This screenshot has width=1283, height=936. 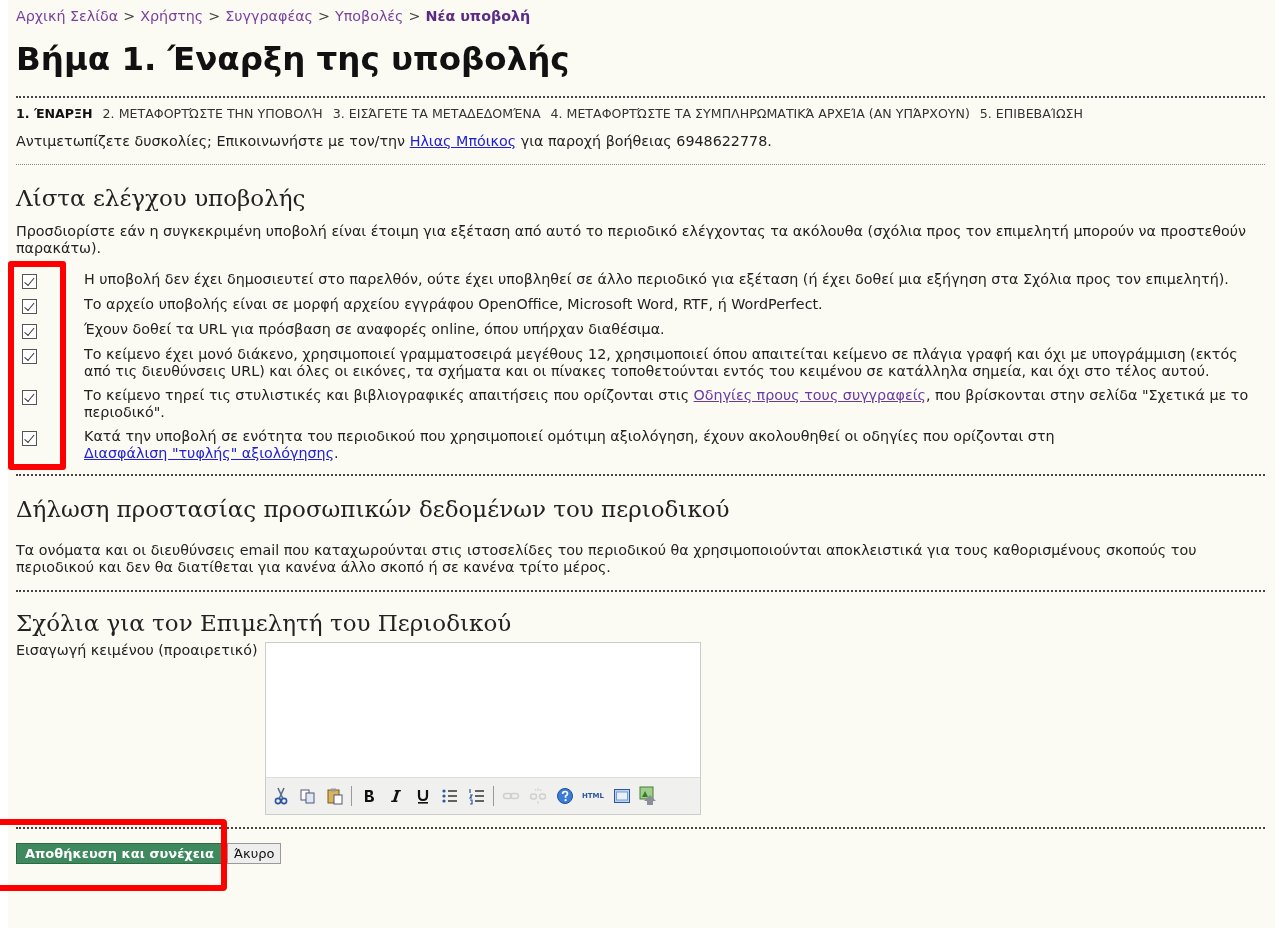 What do you see at coordinates (369, 16) in the screenshot?
I see `breadcrumb-link: Υποβολές` at bounding box center [369, 16].